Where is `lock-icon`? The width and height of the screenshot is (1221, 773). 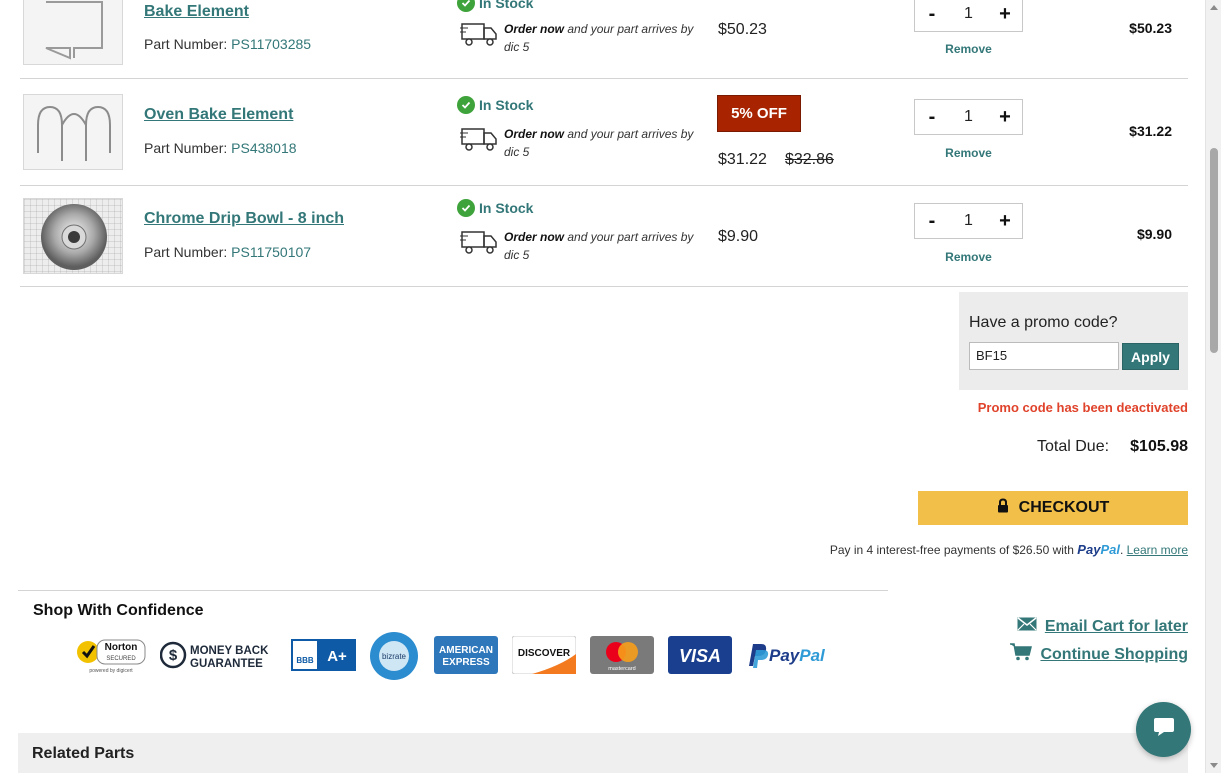
lock-icon is located at coordinates (1003, 508).